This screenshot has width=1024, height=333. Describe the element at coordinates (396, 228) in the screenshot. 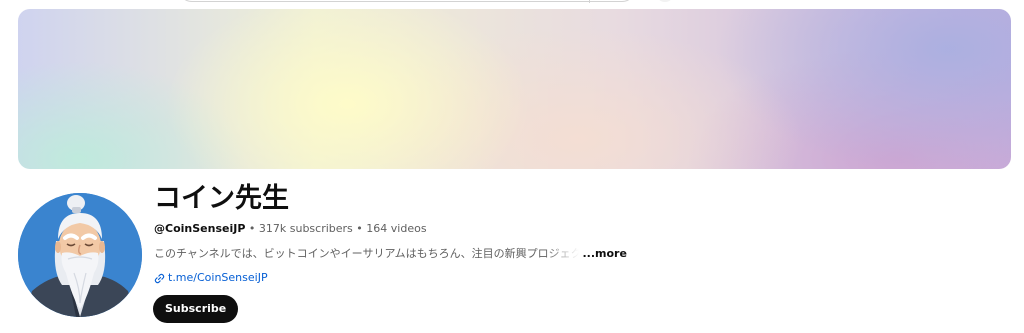

I see `video-count: 164 videos` at that location.